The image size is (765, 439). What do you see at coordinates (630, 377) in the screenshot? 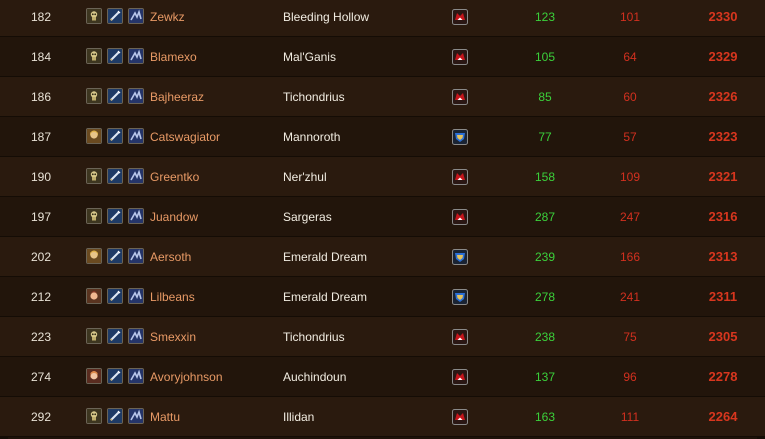
I see `losses-count: 96` at bounding box center [630, 377].